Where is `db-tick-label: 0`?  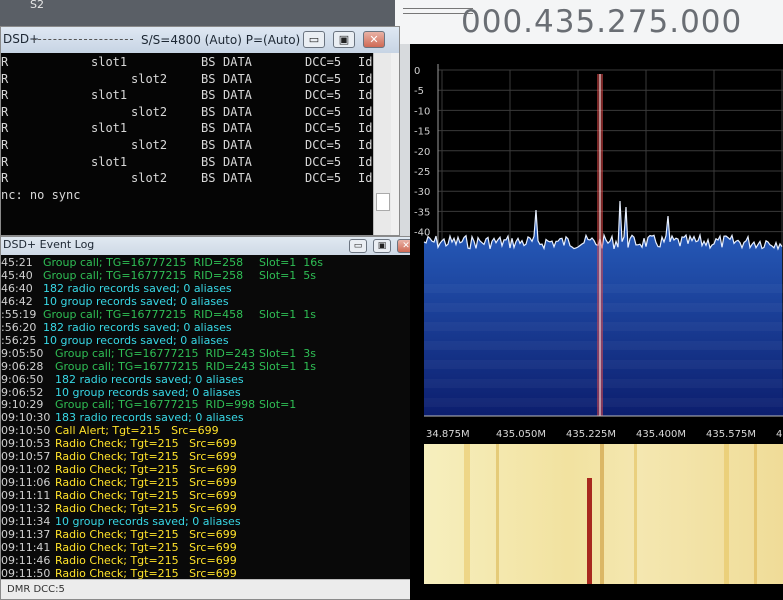 db-tick-label: 0 is located at coordinates (417, 71).